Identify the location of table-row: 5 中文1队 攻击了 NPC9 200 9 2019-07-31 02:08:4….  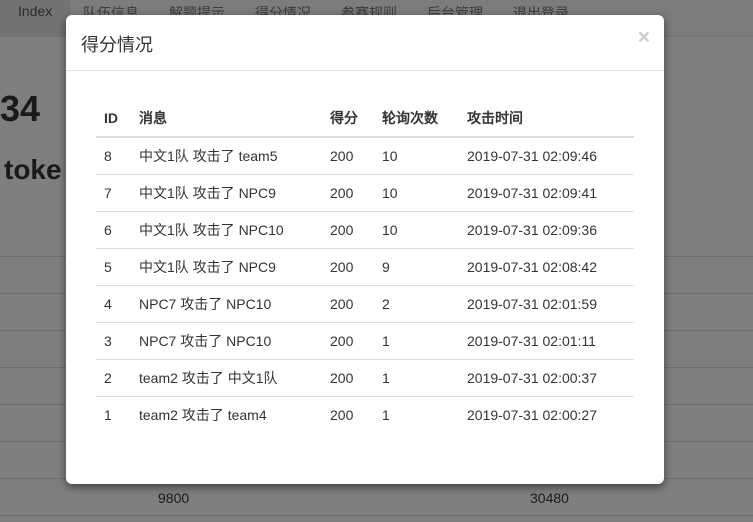
(365, 267).